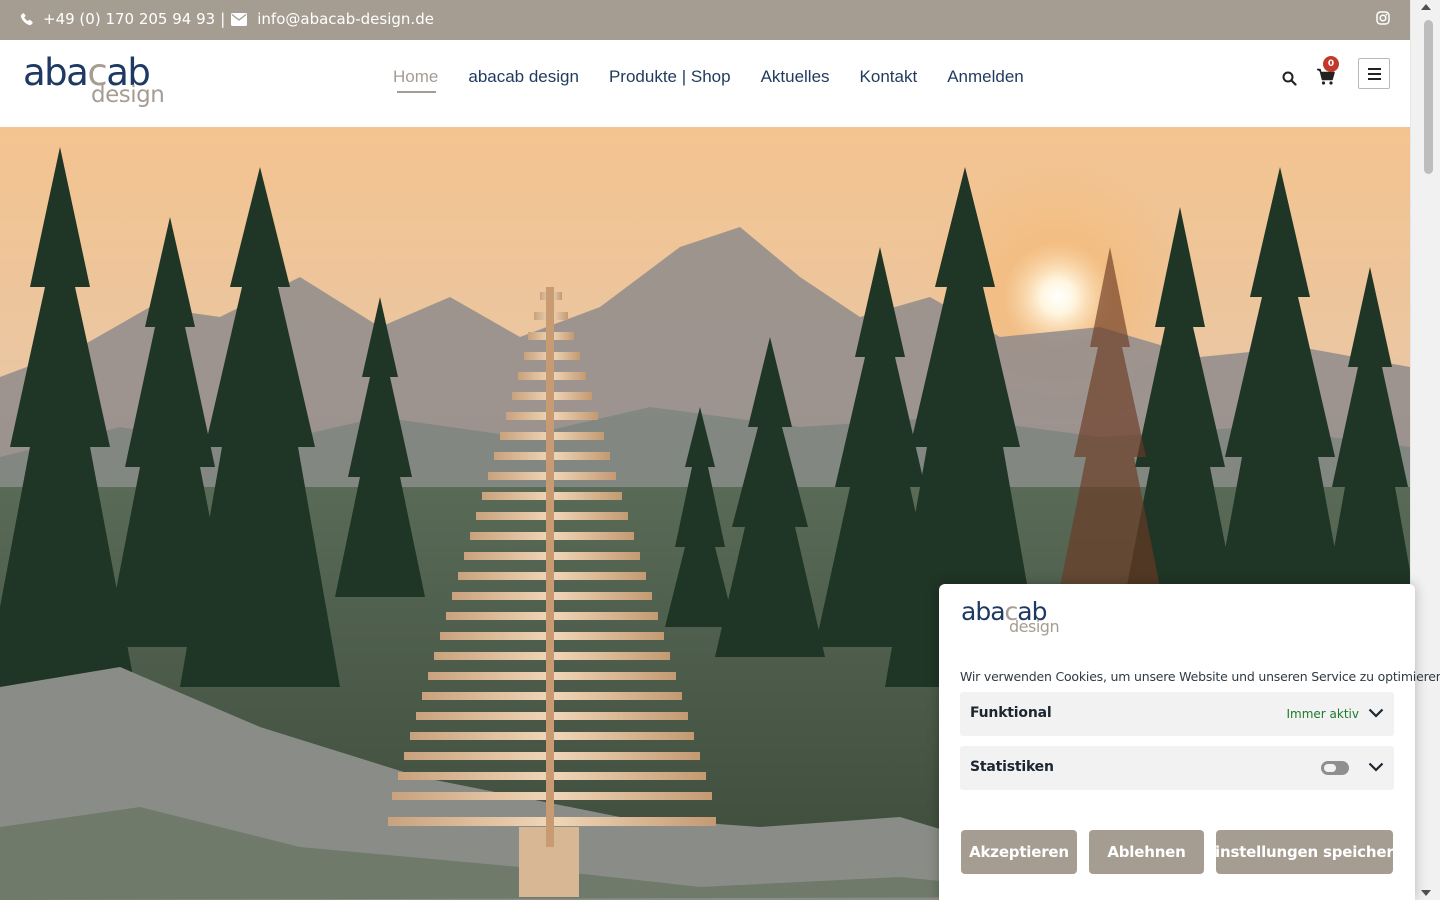 The height and width of the screenshot is (900, 1440). What do you see at coordinates (795, 79) in the screenshot?
I see `nav-aktuelles: Aktuelles` at bounding box center [795, 79].